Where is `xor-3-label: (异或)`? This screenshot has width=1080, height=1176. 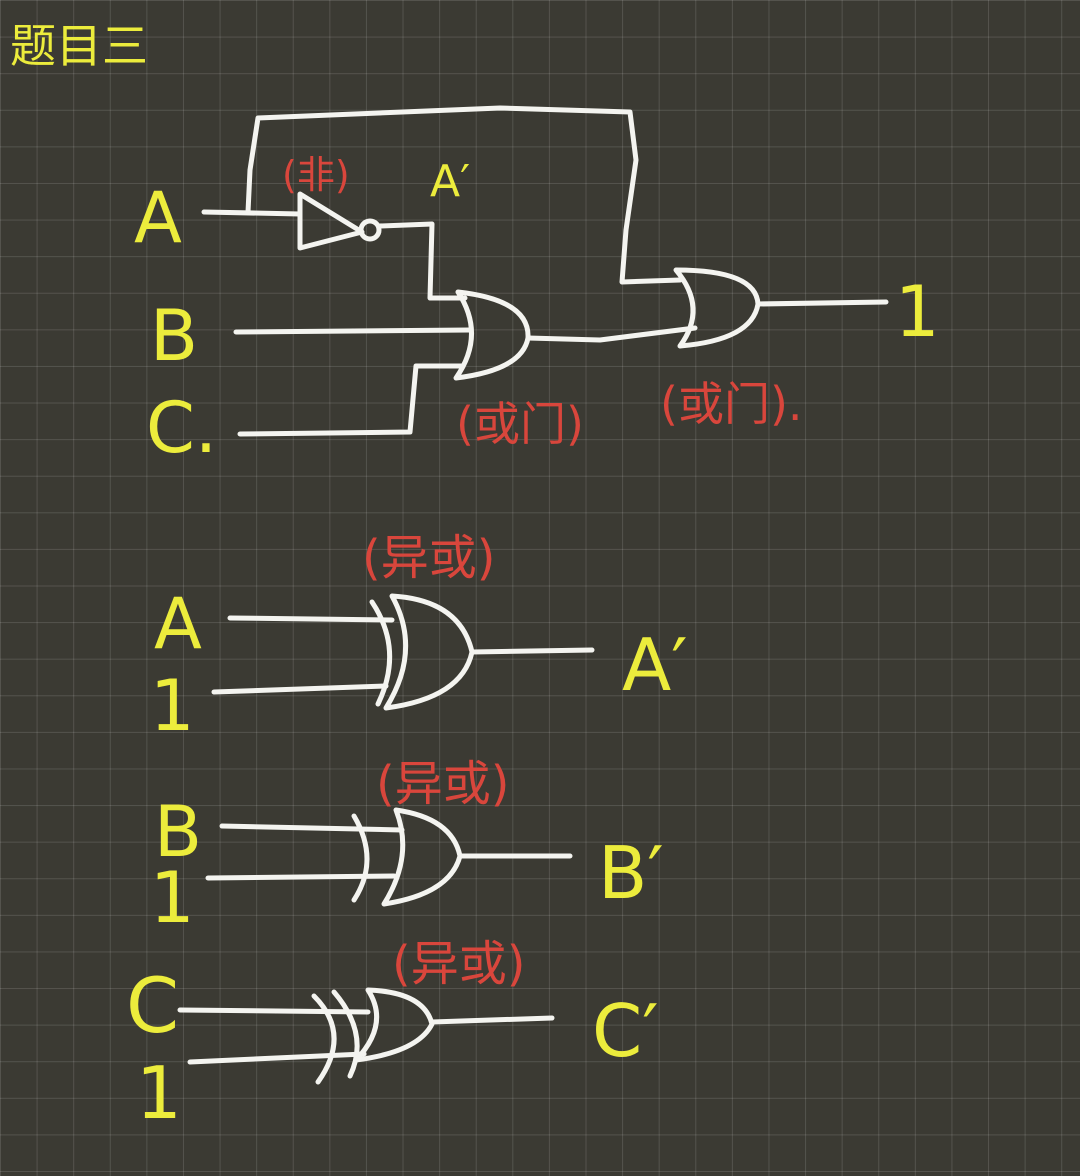
xor-3-label: (异或) is located at coordinates (458, 964).